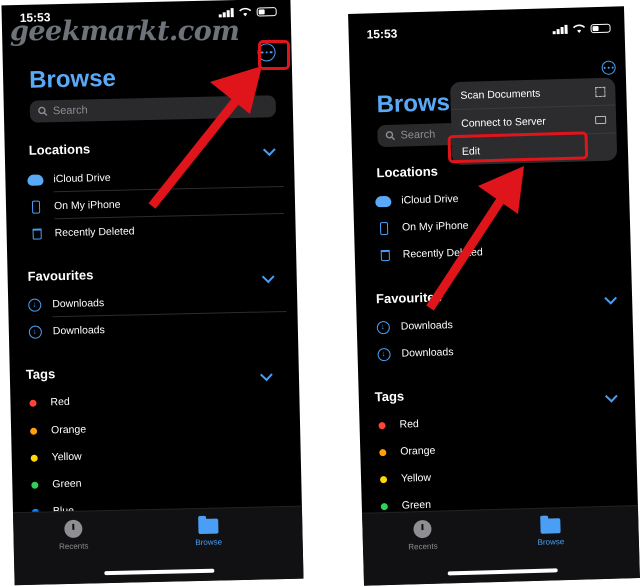 This screenshot has height=587, width=644. Describe the element at coordinates (54, 484) in the screenshot. I see `tag-green: Green` at that location.